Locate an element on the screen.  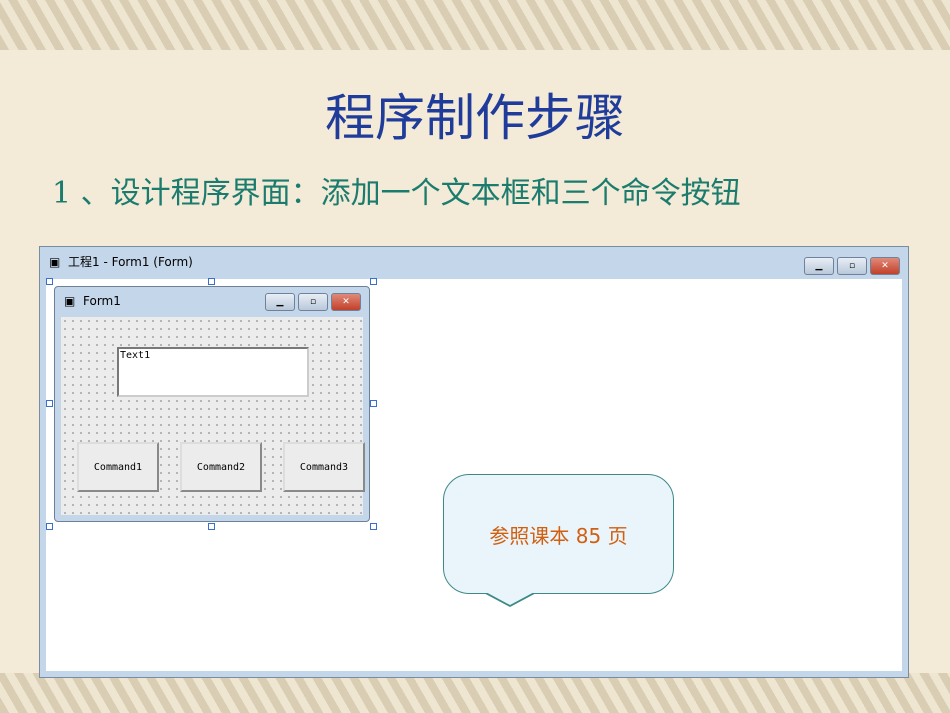
form-close-button: ✕ is located at coordinates (346, 302).